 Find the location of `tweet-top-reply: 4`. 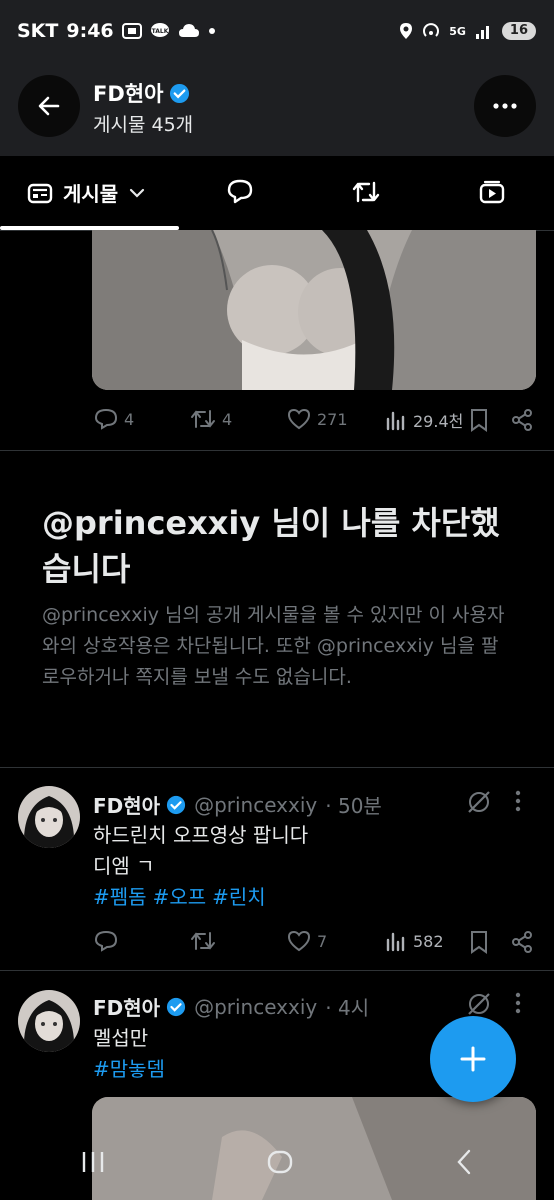

tweet-top-reply: 4 is located at coordinates (114, 419).